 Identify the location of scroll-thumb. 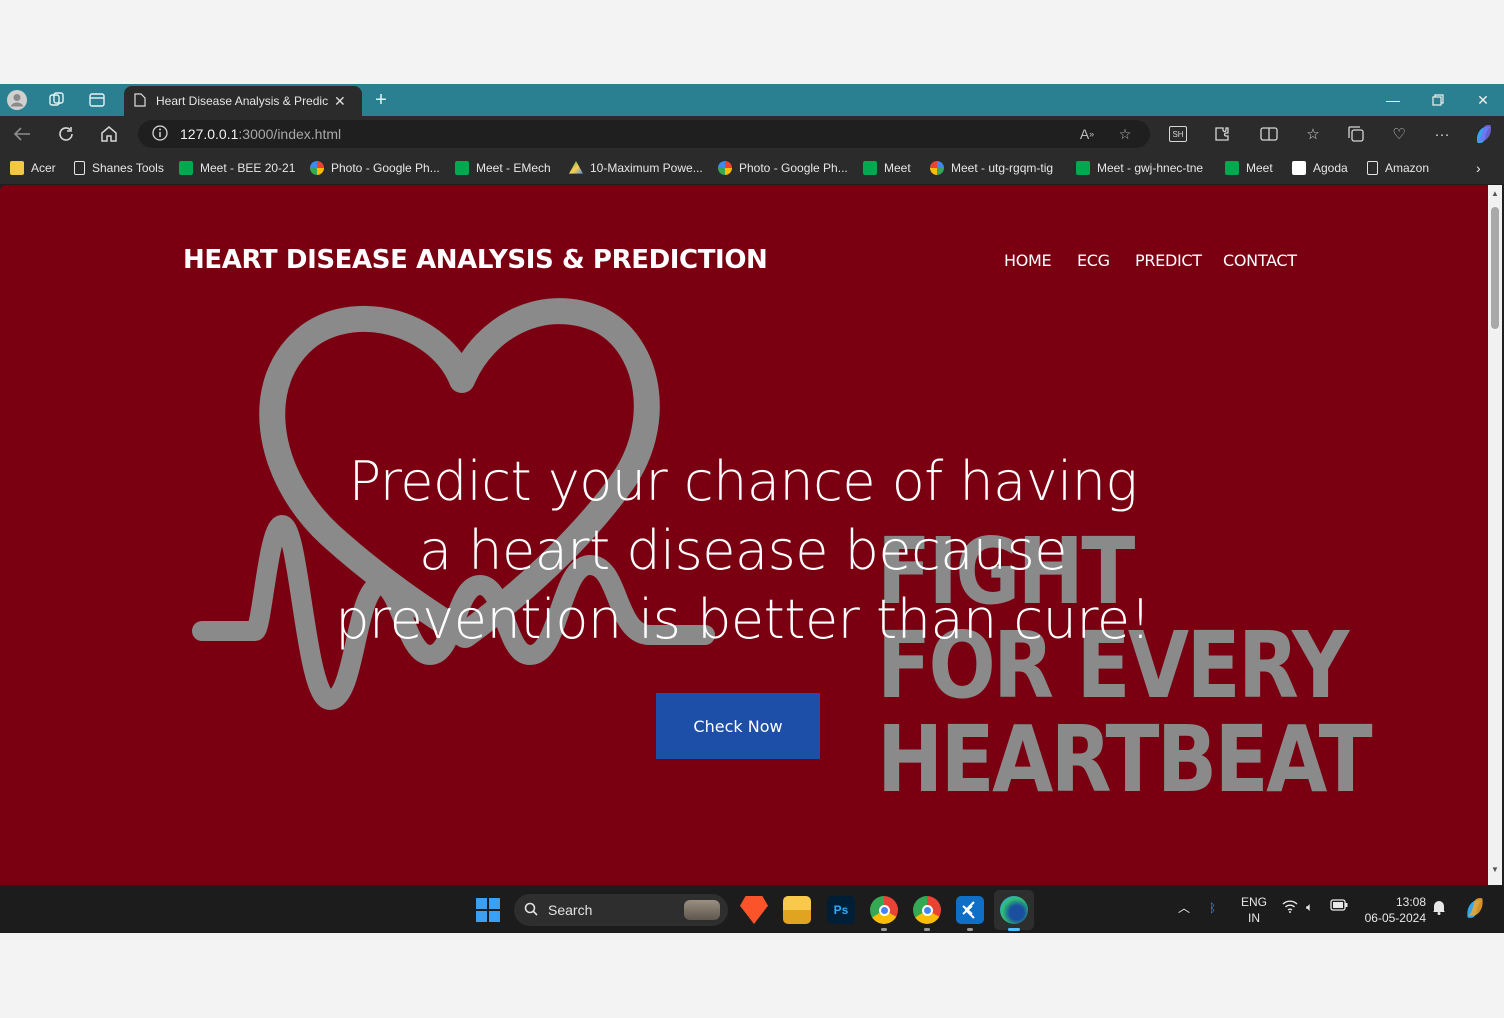
(1495, 268).